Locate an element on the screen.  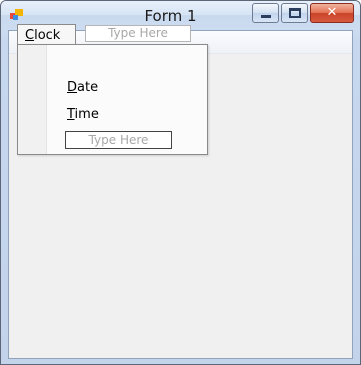
menu-item-time: Time is located at coordinates (83, 114).